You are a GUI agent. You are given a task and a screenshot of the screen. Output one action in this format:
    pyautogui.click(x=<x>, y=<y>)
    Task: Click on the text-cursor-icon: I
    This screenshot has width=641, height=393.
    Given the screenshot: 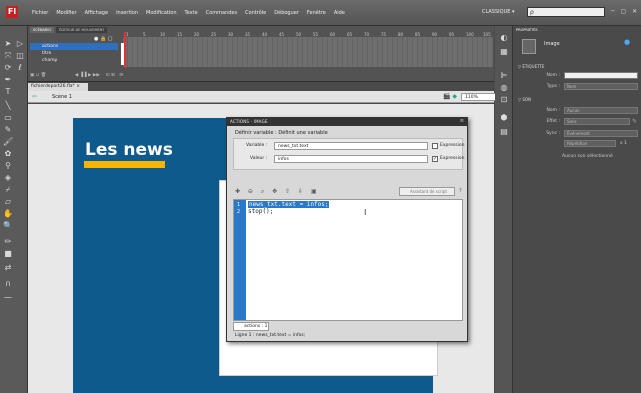 What is the action you would take?
    pyautogui.click(x=365, y=212)
    